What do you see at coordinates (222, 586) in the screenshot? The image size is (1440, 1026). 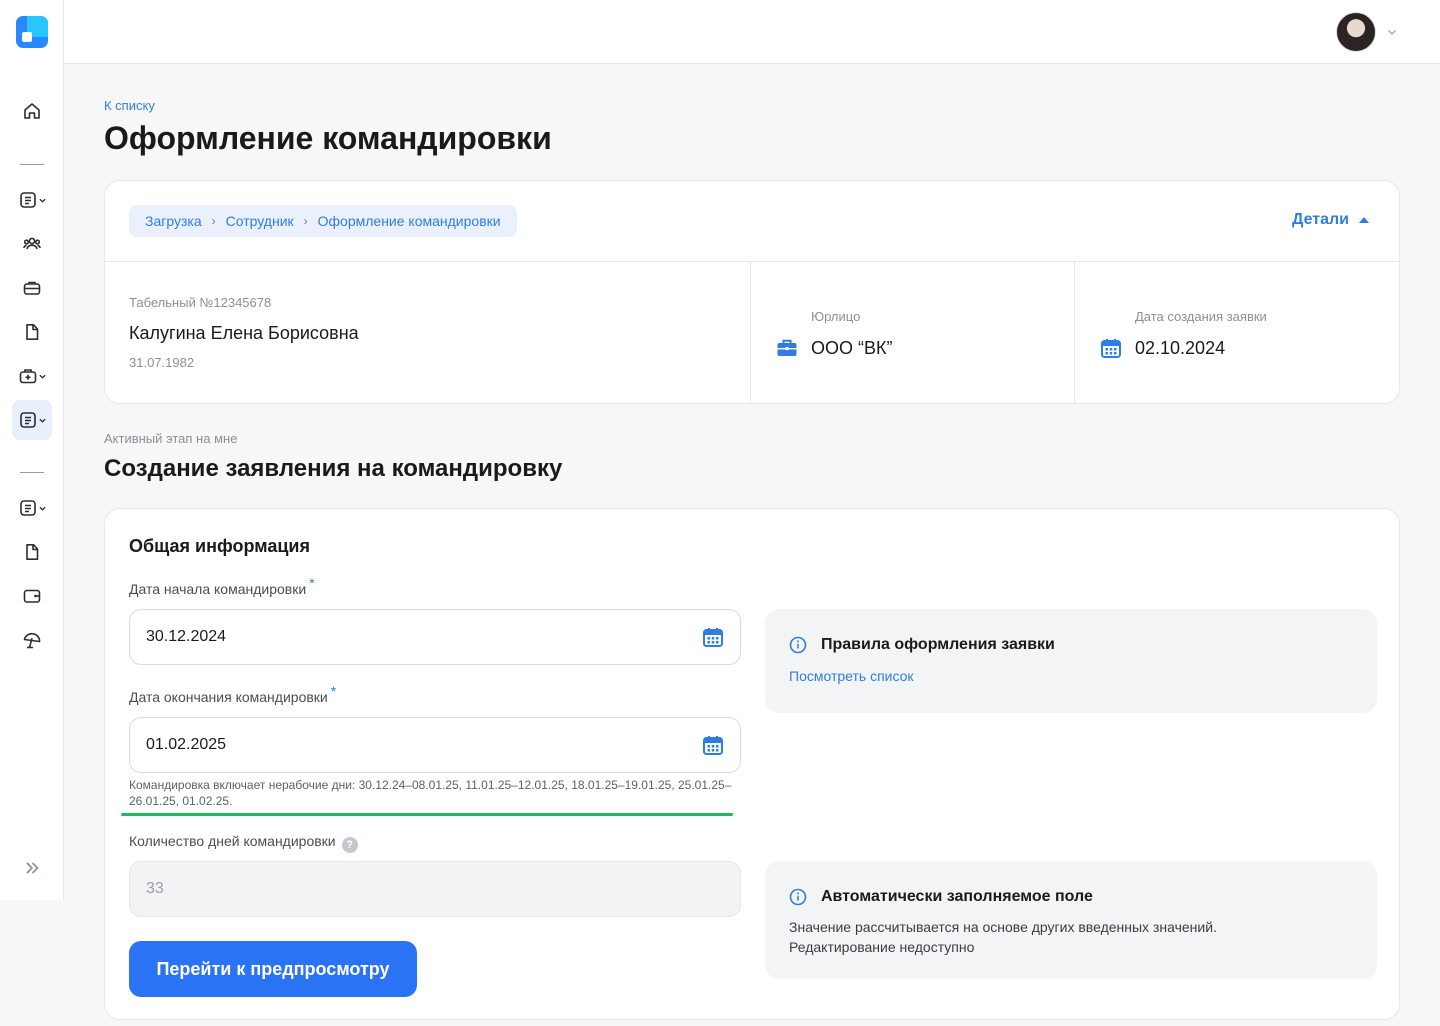 I see `start-date-label: Дата начала командировки *` at bounding box center [222, 586].